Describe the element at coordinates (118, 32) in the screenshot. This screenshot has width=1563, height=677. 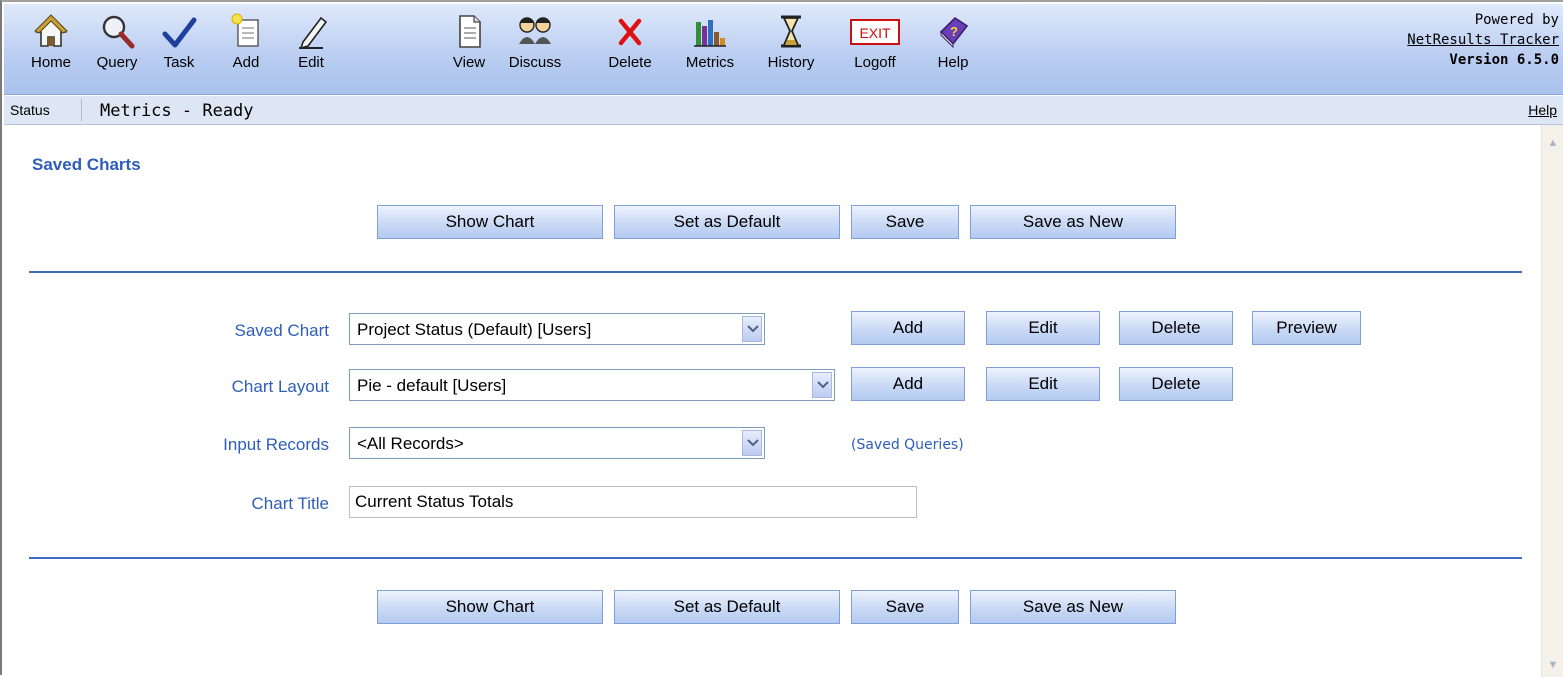
I see `magnifier-icon` at that location.